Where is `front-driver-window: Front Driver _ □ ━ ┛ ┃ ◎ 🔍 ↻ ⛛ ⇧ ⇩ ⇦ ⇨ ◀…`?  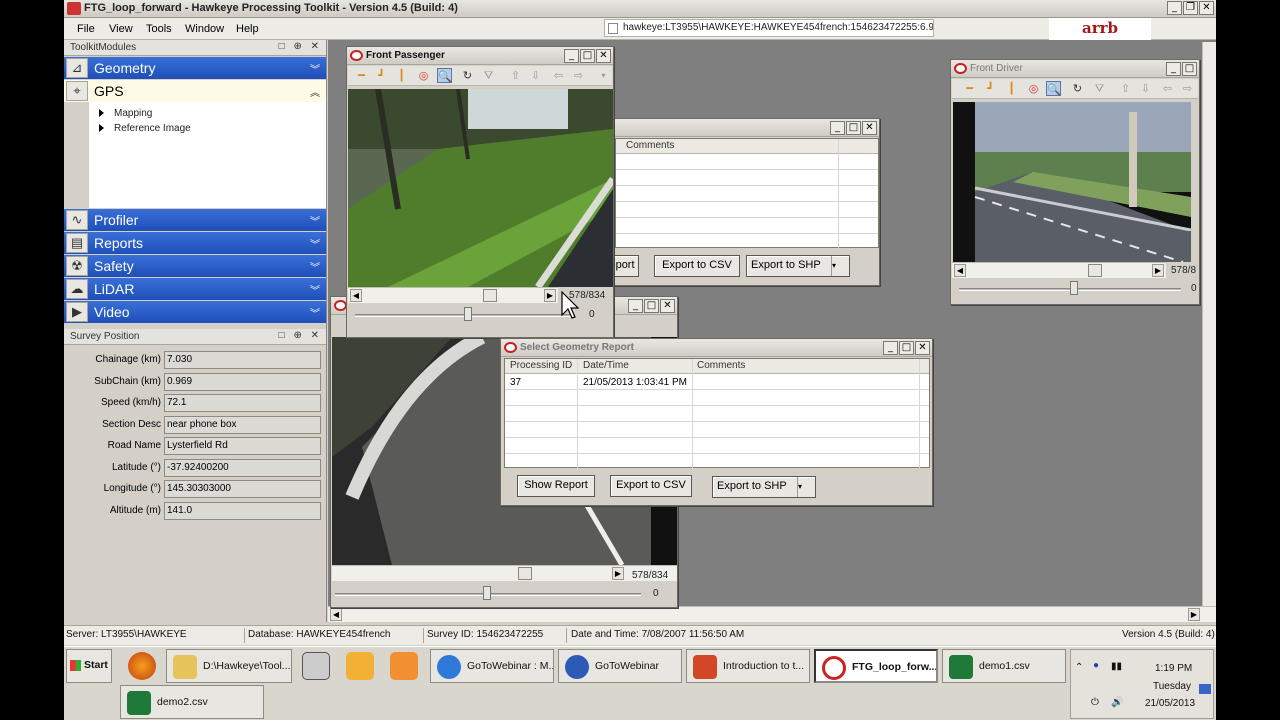
front-driver-window: Front Driver _ □ ━ ┛ ┃ ◎ 🔍 ↻ ⛛ ⇧ ⇩ ⇦ ⇨ ◀… is located at coordinates (1075, 182).